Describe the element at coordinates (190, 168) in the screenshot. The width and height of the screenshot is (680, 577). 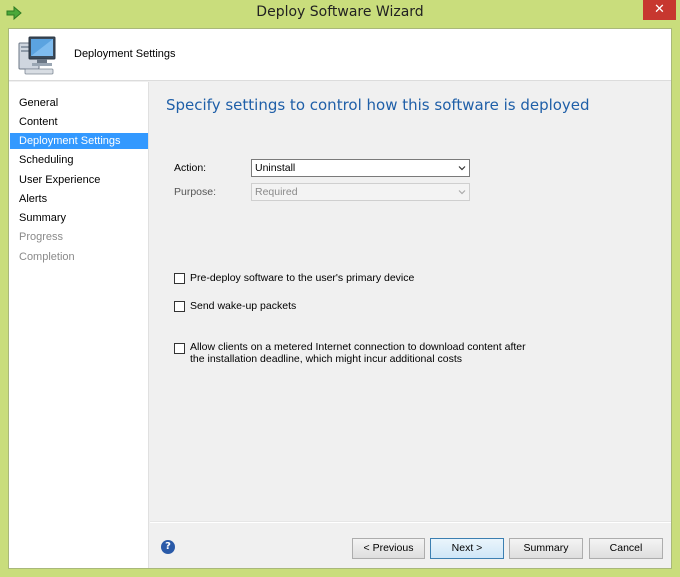
I see `action-label: Action:` at that location.